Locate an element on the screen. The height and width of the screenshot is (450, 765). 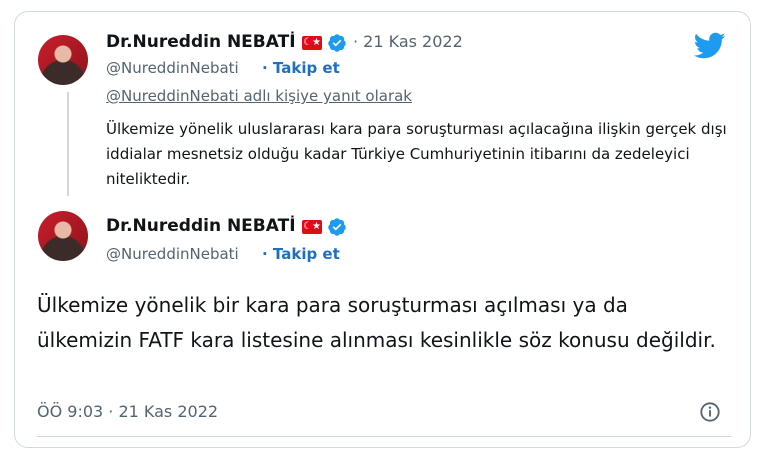
divider is located at coordinates (384, 436).